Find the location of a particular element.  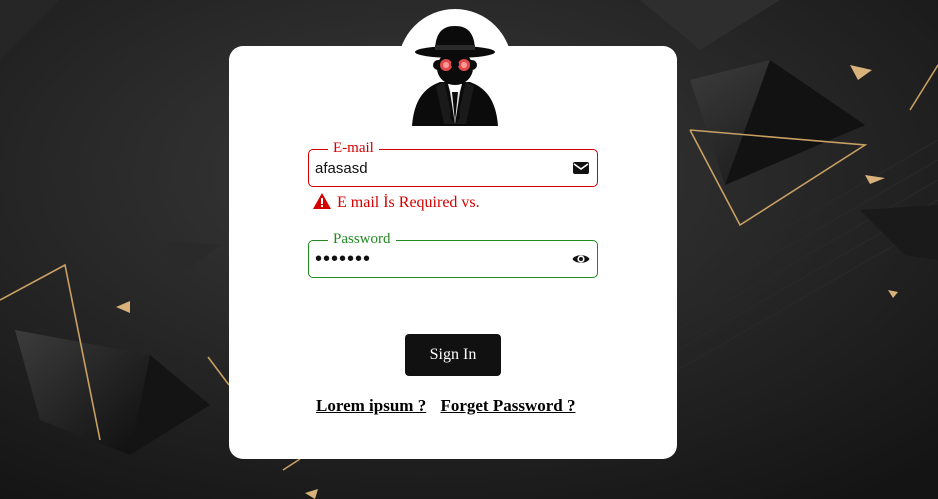

lorem-ipsum-link: Lorem ipsum ? is located at coordinates (371, 405).